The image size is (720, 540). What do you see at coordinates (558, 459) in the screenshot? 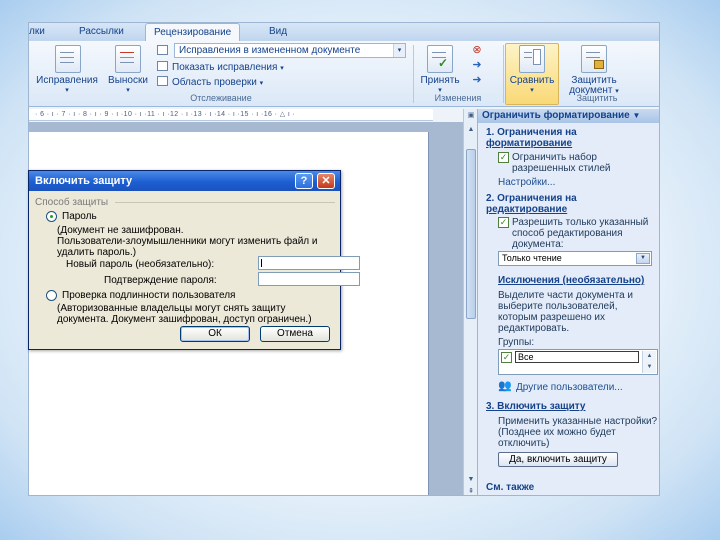
I see `enable-protection-button: Да, включить защиту` at bounding box center [558, 459].